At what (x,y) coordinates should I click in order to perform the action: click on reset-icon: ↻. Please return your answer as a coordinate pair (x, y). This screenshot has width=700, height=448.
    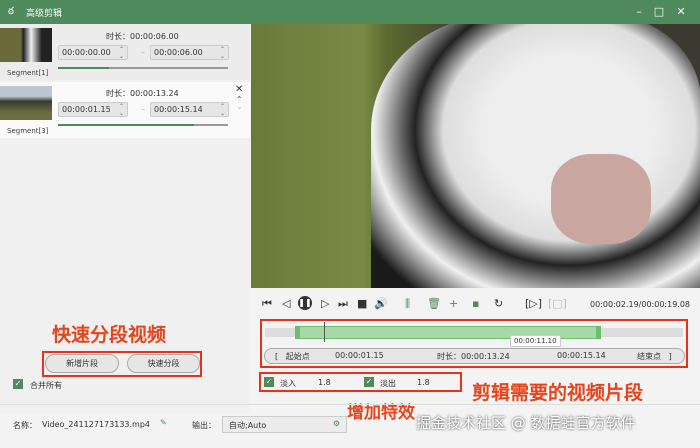
    Looking at the image, I should click on (498, 303).